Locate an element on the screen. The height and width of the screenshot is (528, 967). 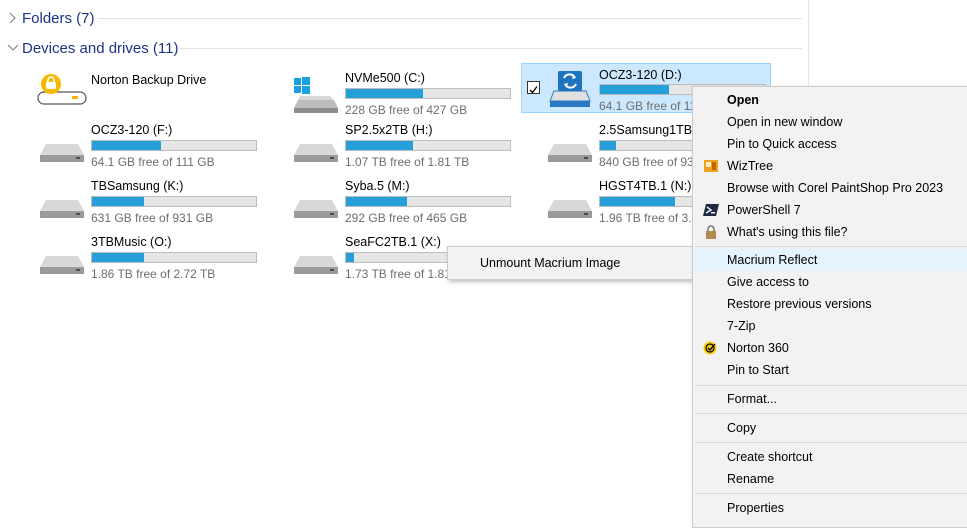
chevron-down-icon is located at coordinates (13, 48).